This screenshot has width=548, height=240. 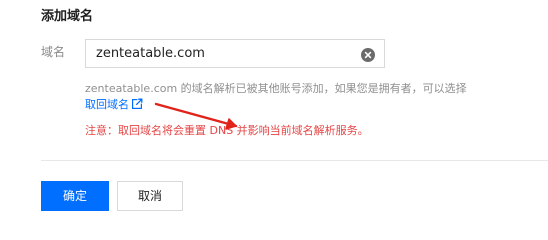 What do you see at coordinates (368, 54) in the screenshot?
I see `clear-circle-icon` at bounding box center [368, 54].